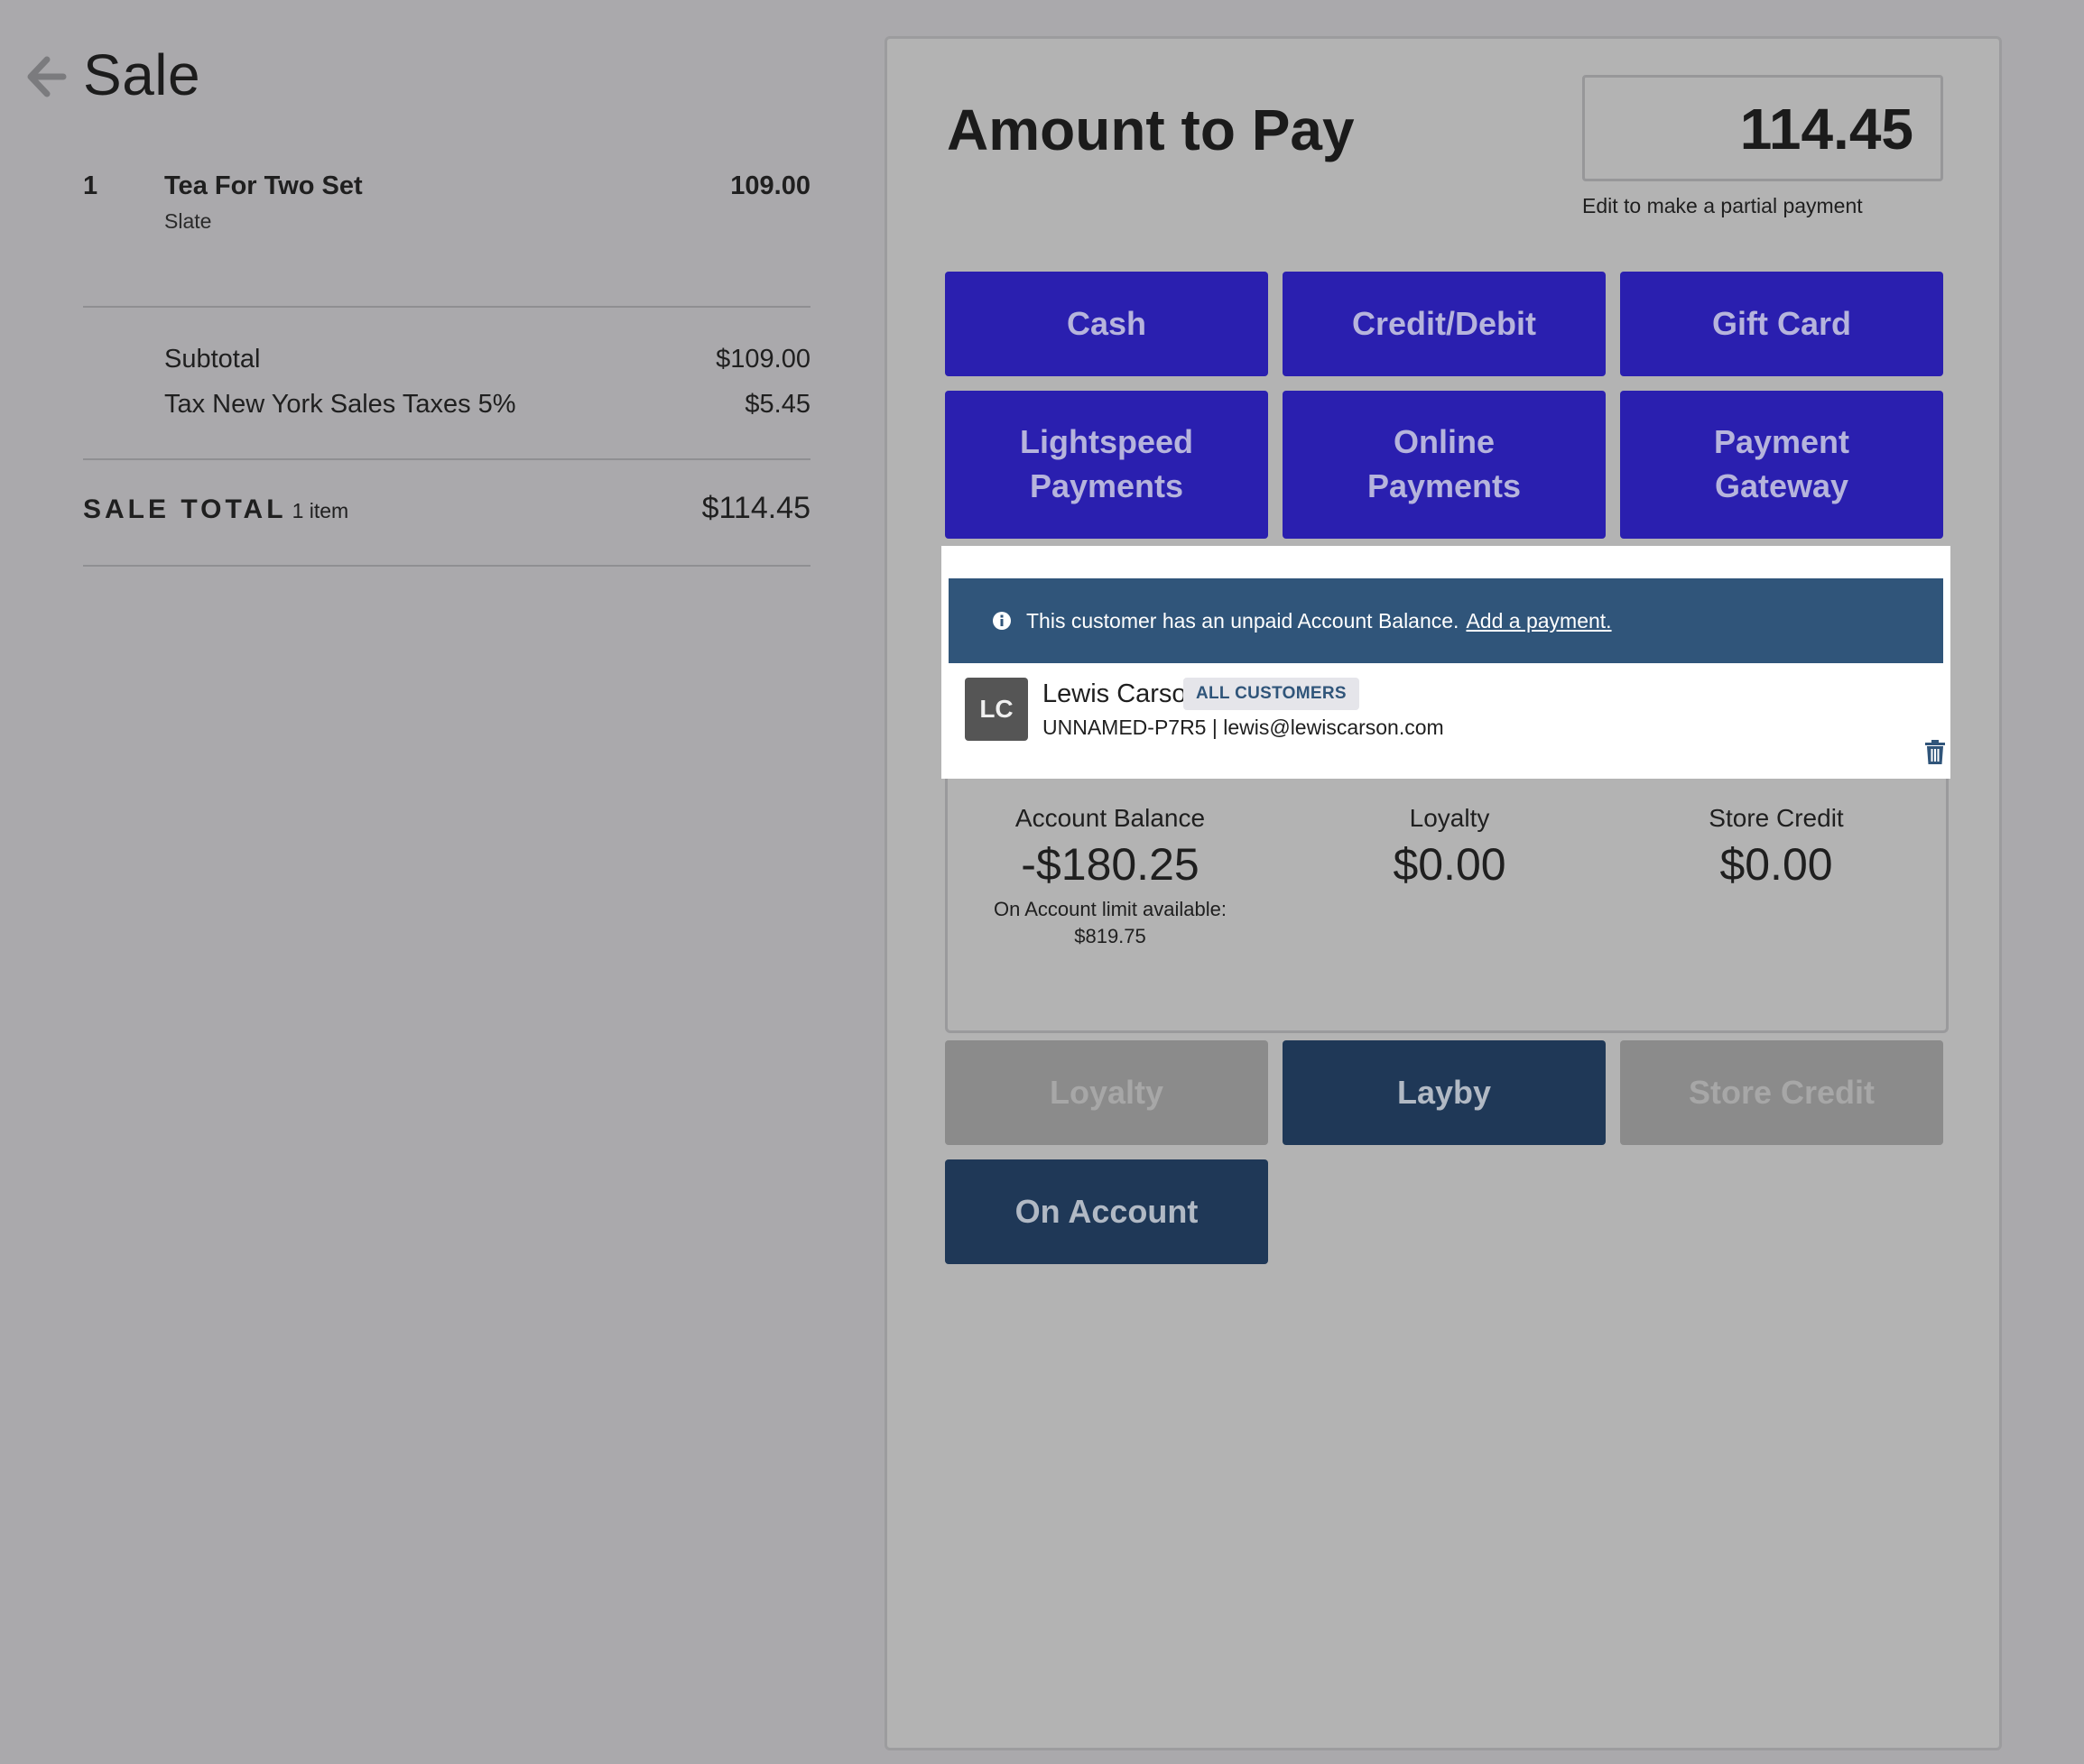 The width and height of the screenshot is (2084, 1764). I want to click on account-limit-note: On Account limit available: $819.75, so click(1110, 922).